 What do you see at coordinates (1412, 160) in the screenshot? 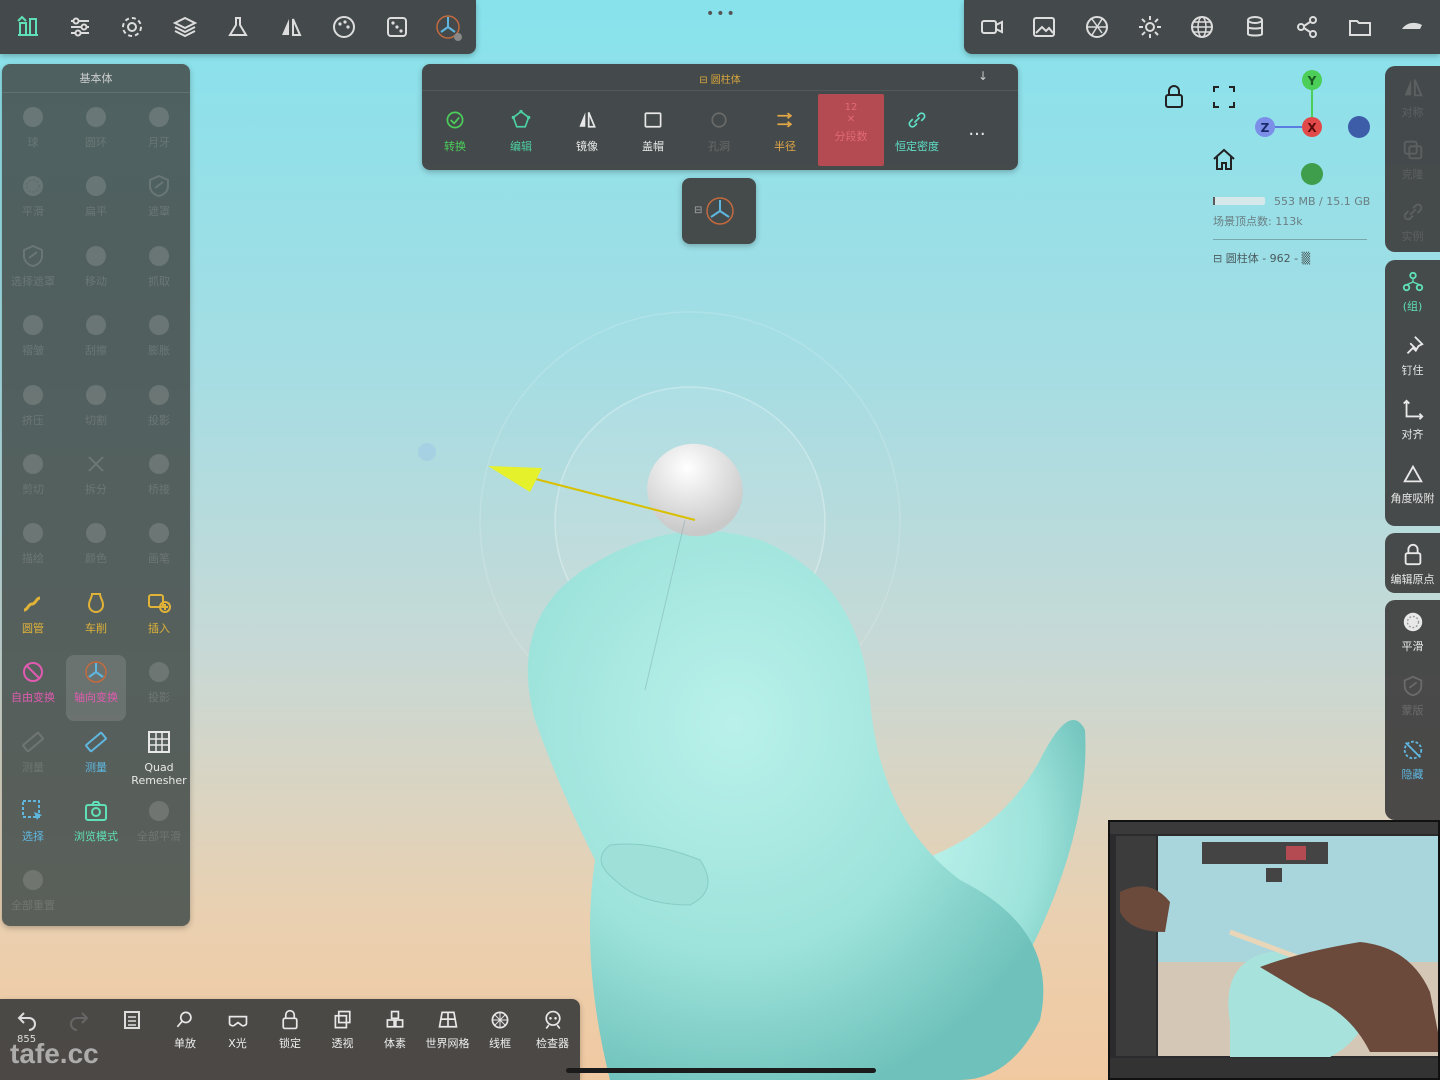
I see `right-tool-clone: 克隆` at bounding box center [1412, 160].